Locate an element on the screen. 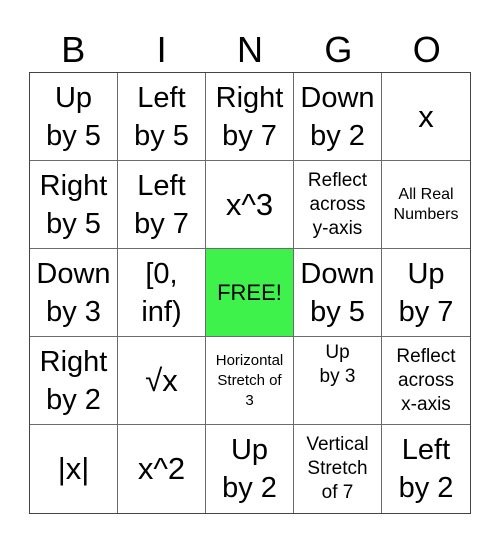 The width and height of the screenshot is (500, 544). cell-label: Right by 5 is located at coordinates (73, 204).